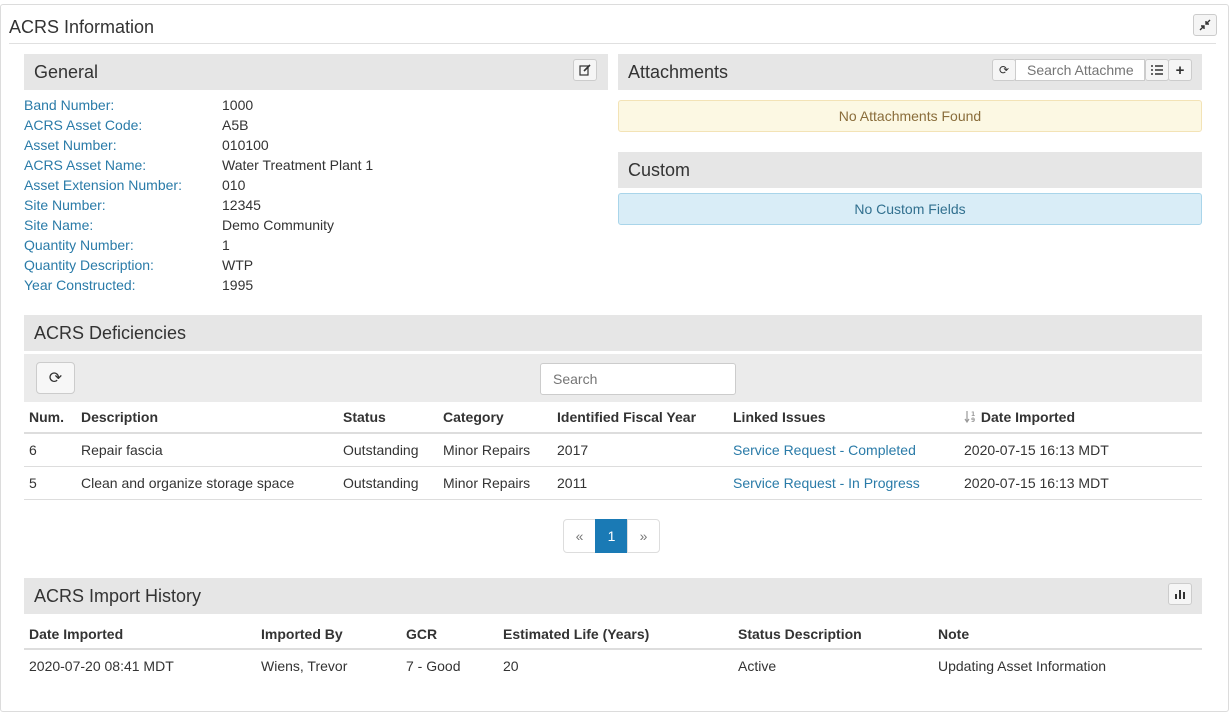 The height and width of the screenshot is (715, 1230). Describe the element at coordinates (613, 596) in the screenshot. I see `history-header: ACRS Import History` at that location.